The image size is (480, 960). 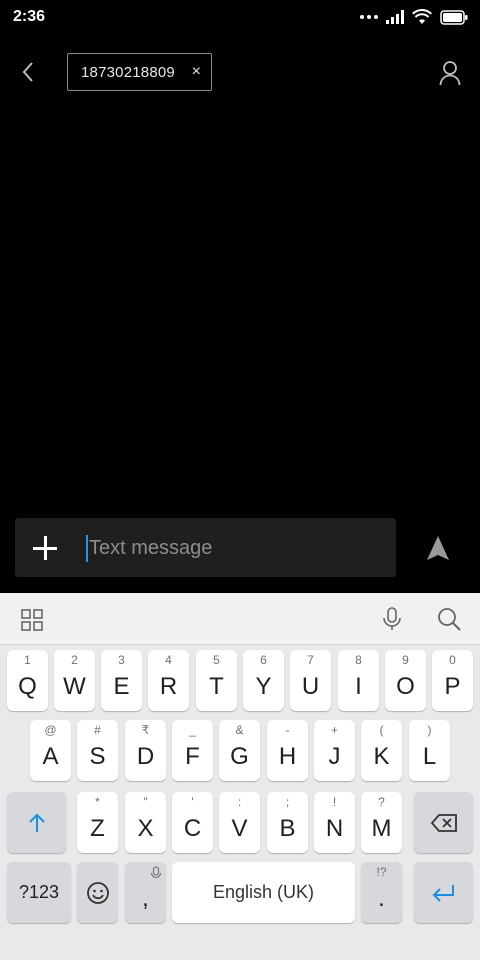 I want to click on key-h: -H, so click(x=287, y=750).